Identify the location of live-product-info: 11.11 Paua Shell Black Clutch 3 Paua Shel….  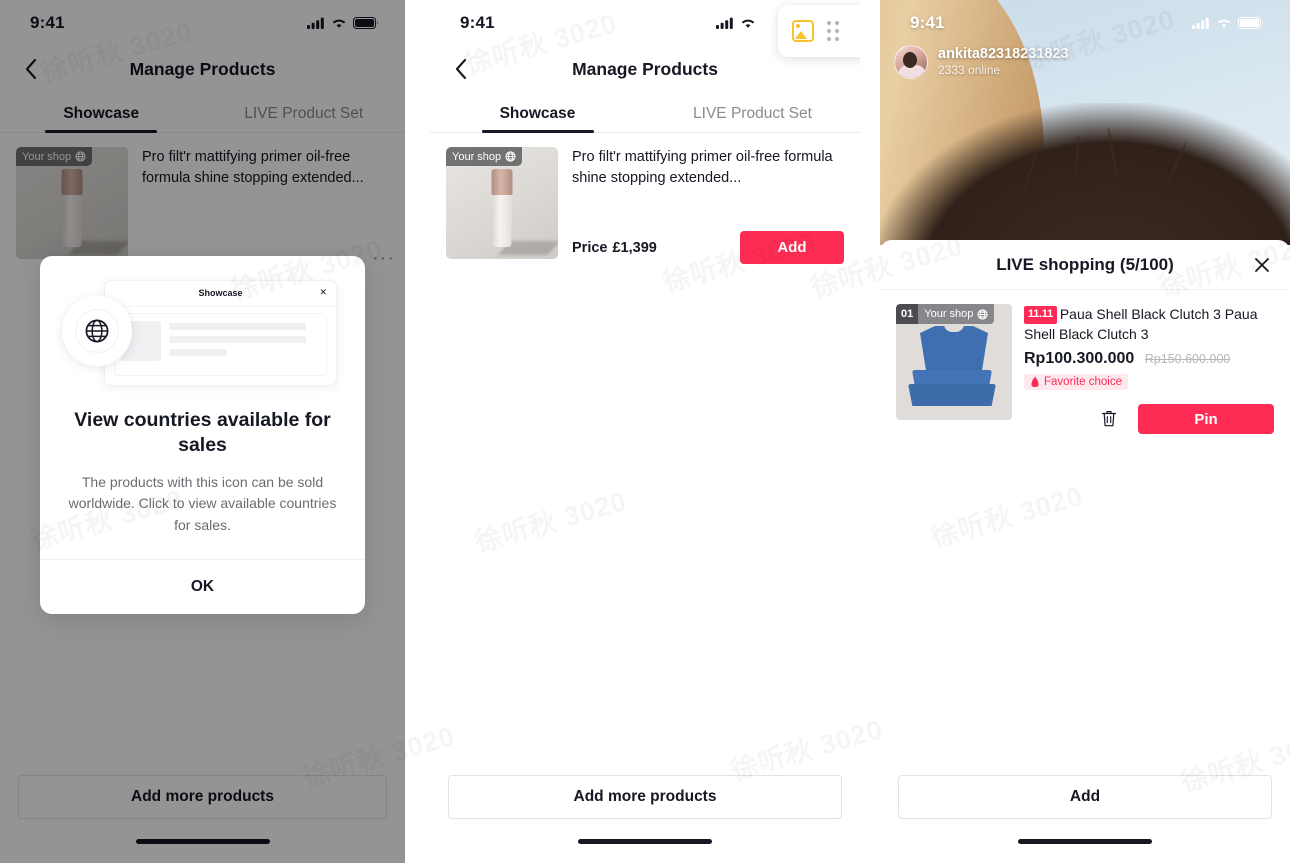
(1143, 369).